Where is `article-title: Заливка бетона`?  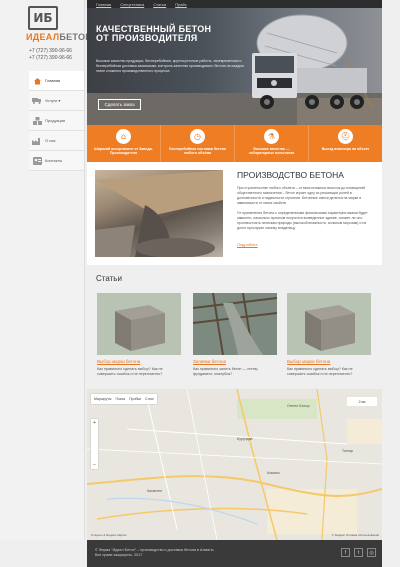 article-title: Заливка бетона is located at coordinates (235, 361).